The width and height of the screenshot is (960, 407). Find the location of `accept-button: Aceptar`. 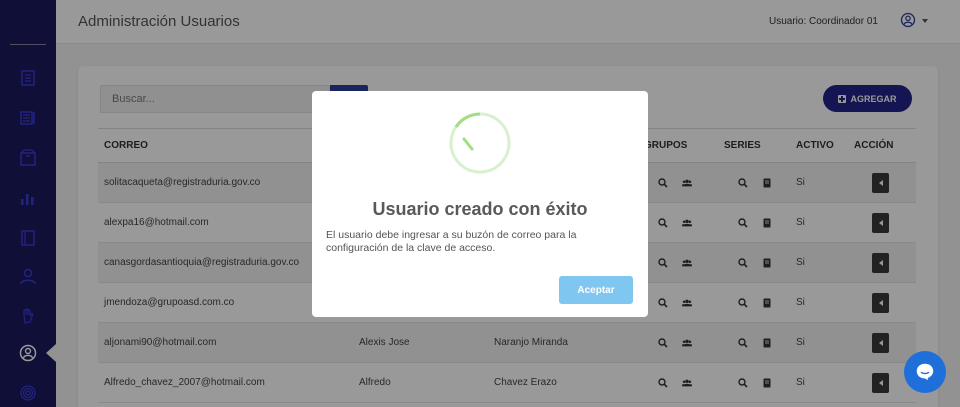

accept-button: Aceptar is located at coordinates (596, 290).